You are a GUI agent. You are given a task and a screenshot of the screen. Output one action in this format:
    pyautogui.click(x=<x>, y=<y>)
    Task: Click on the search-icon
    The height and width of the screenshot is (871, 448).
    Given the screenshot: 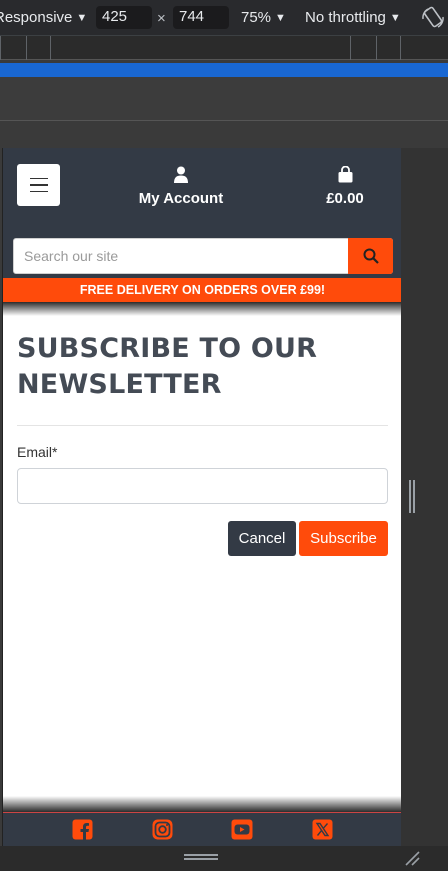 What is the action you would take?
    pyautogui.click(x=371, y=256)
    